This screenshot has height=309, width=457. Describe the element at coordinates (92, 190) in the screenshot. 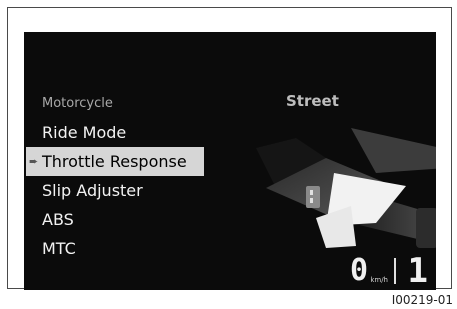

I see `menu-item-label: Slip Adjuster` at that location.